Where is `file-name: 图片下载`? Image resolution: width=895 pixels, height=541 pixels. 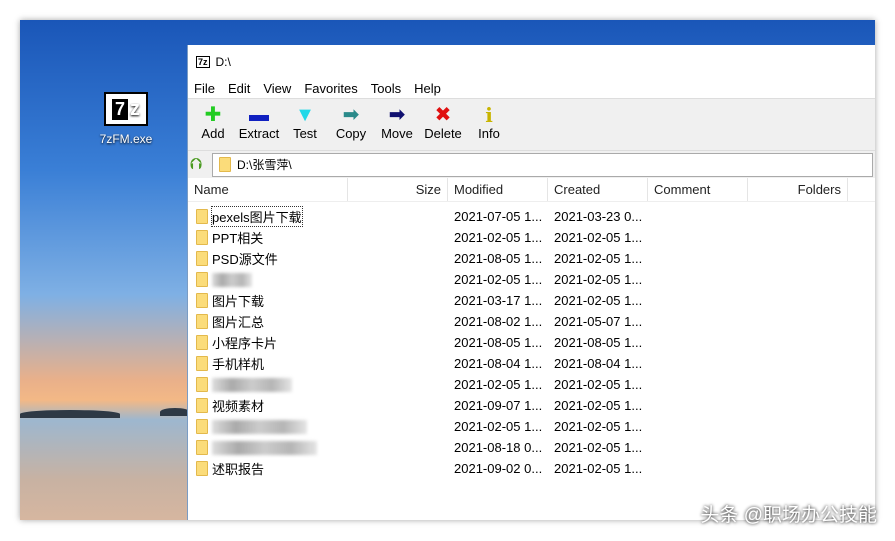
file-name: 图片下载 is located at coordinates (238, 301).